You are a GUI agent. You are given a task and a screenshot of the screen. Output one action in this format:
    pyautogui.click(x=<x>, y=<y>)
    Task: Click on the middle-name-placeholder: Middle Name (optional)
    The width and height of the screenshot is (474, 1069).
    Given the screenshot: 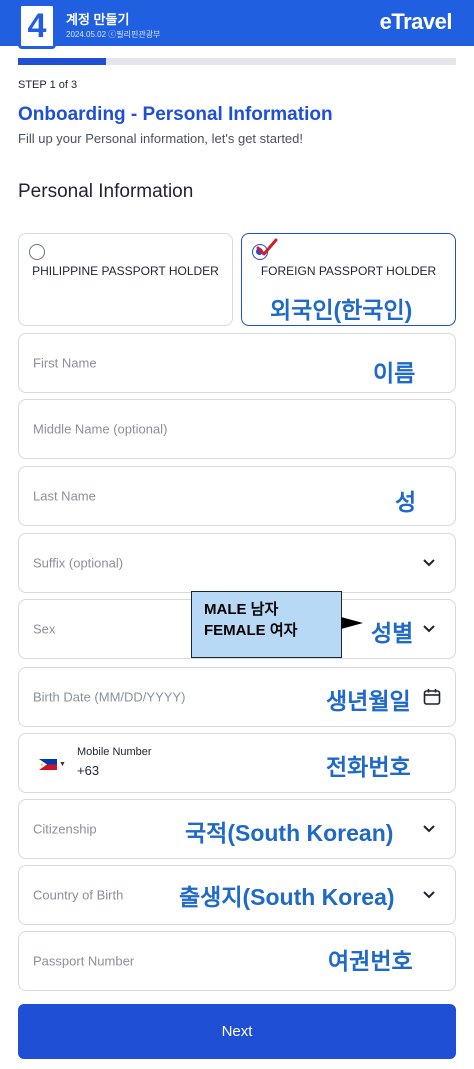 What is the action you would take?
    pyautogui.click(x=100, y=429)
    